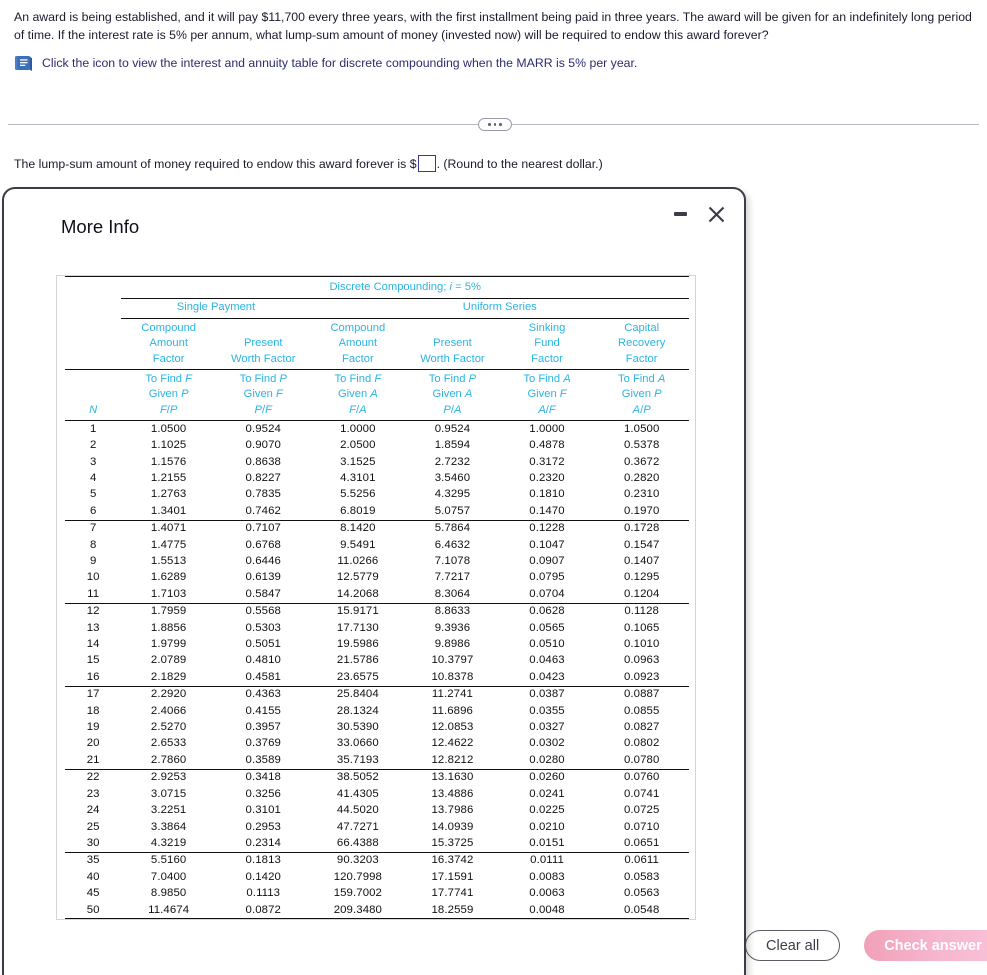 The height and width of the screenshot is (975, 987). Describe the element at coordinates (93, 561) in the screenshot. I see `table-cell: 9` at that location.